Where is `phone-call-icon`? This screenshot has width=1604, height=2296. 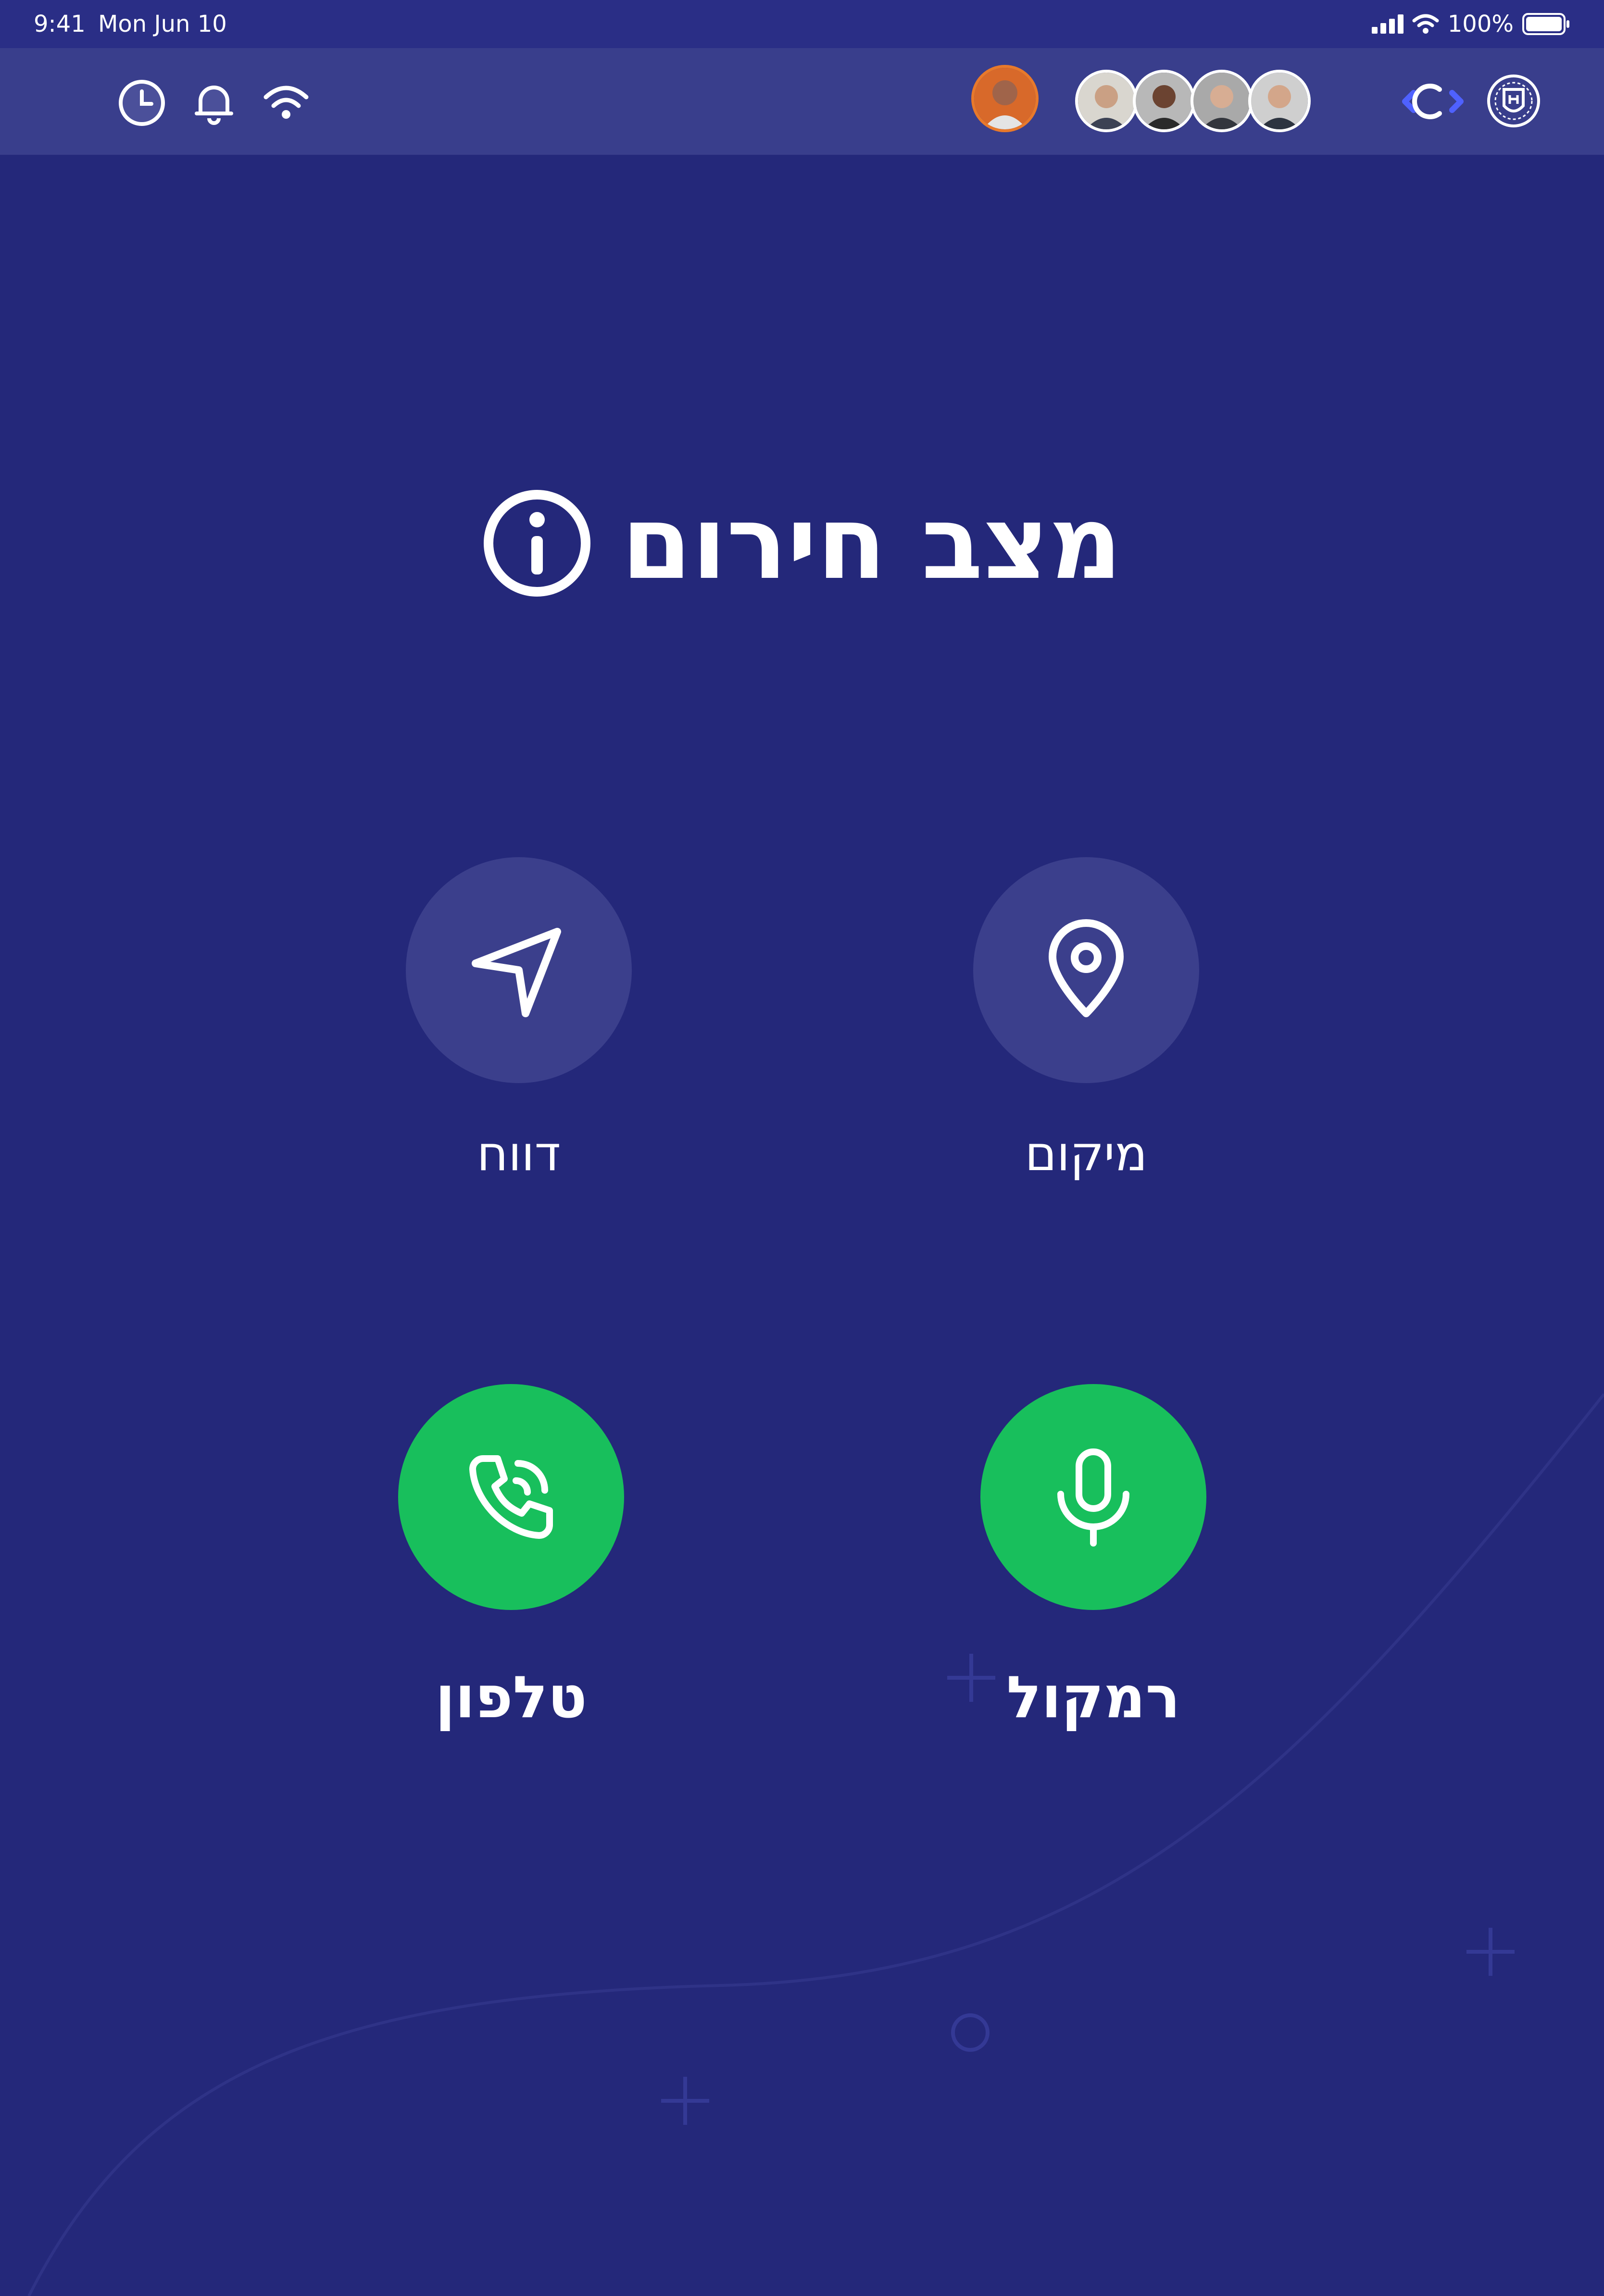
phone-call-icon is located at coordinates (511, 1497).